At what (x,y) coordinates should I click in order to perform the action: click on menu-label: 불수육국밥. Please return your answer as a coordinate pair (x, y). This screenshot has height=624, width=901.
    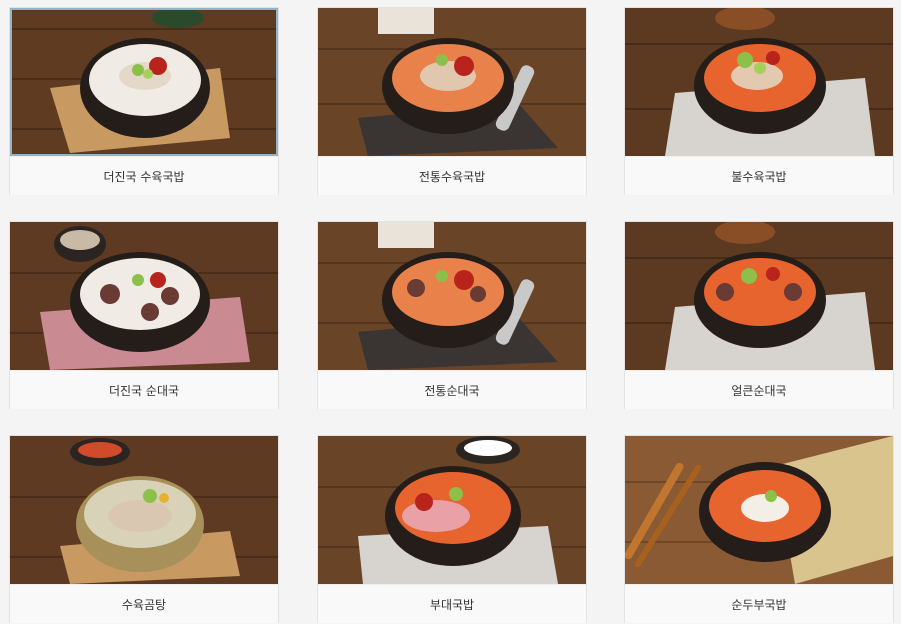
    Looking at the image, I should click on (759, 175).